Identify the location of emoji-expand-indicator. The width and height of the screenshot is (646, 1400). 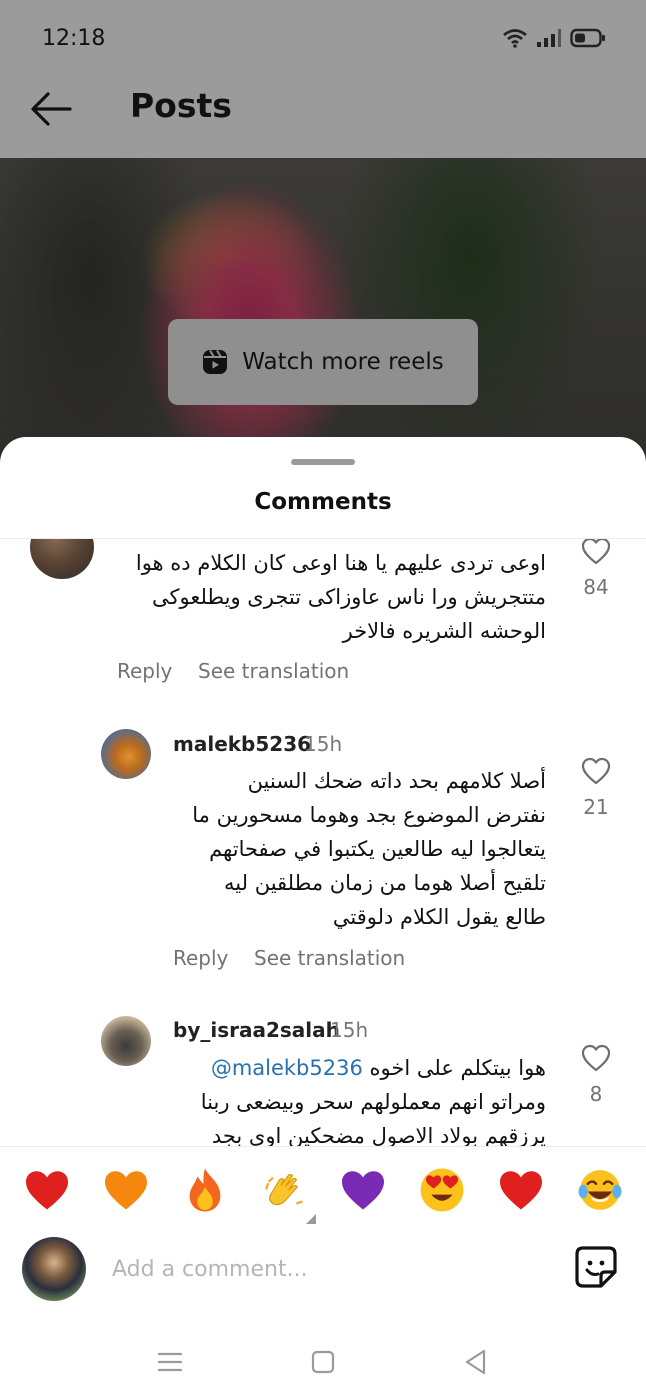
(311, 1219).